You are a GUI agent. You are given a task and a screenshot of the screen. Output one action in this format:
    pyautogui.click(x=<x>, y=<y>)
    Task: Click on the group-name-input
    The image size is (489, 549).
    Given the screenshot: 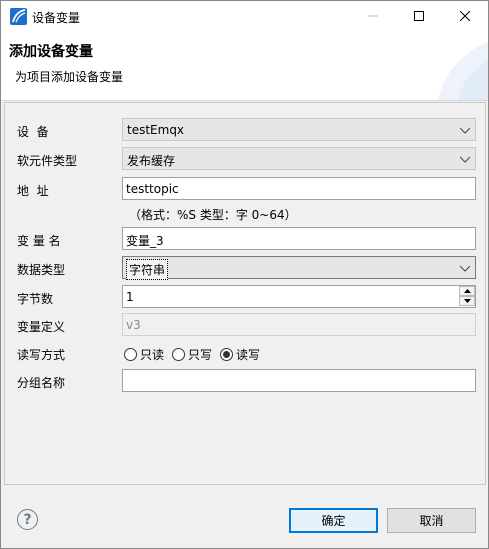 What is the action you would take?
    pyautogui.click(x=299, y=380)
    